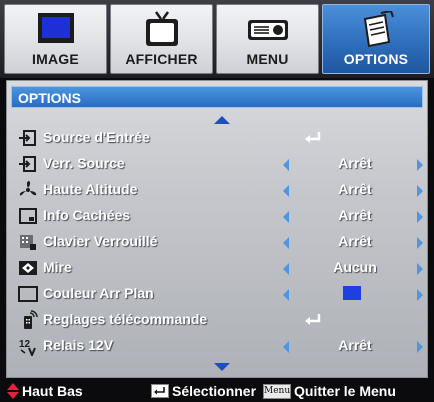 The height and width of the screenshot is (402, 434). Describe the element at coordinates (217, 138) in the screenshot. I see `menu-row-source-entree: Source d'Entrée` at that location.